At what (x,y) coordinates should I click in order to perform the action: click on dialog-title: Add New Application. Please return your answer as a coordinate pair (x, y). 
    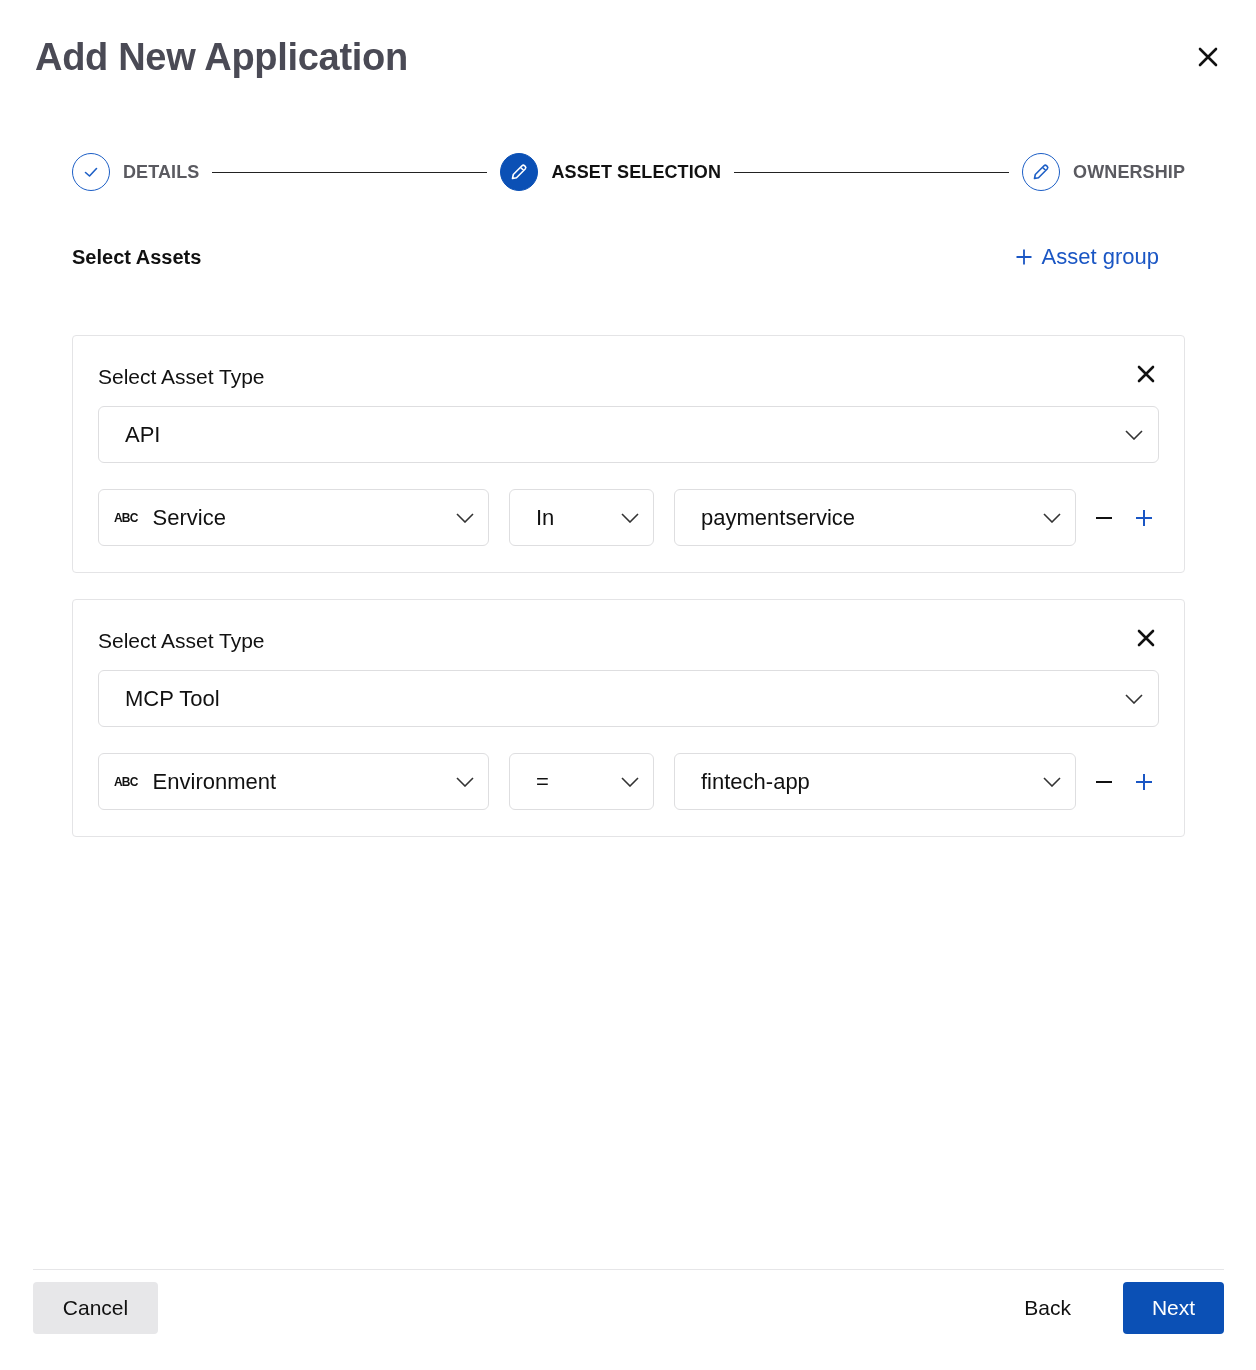
    Looking at the image, I should click on (221, 57).